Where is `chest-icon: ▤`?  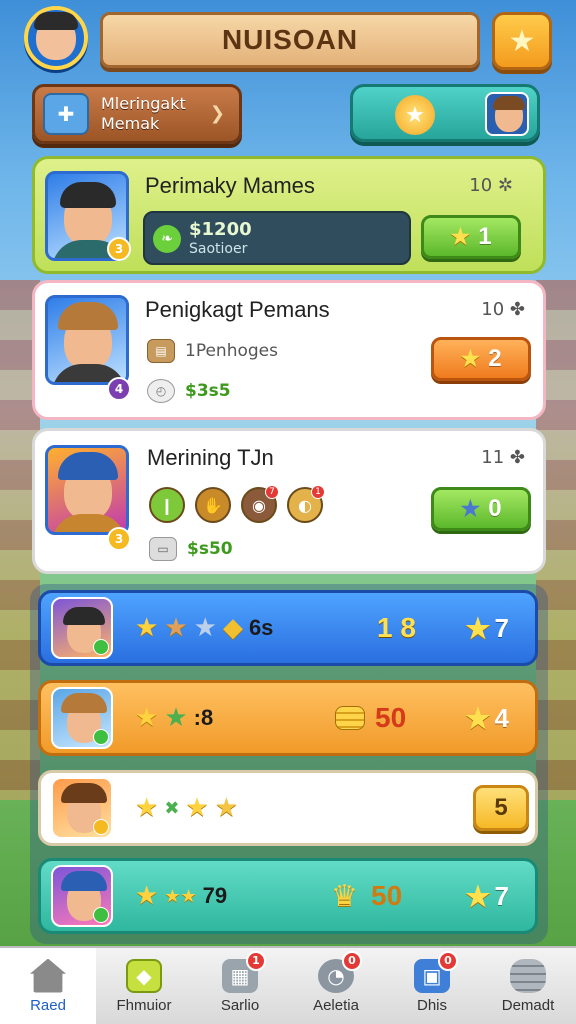 chest-icon: ▤ is located at coordinates (161, 351).